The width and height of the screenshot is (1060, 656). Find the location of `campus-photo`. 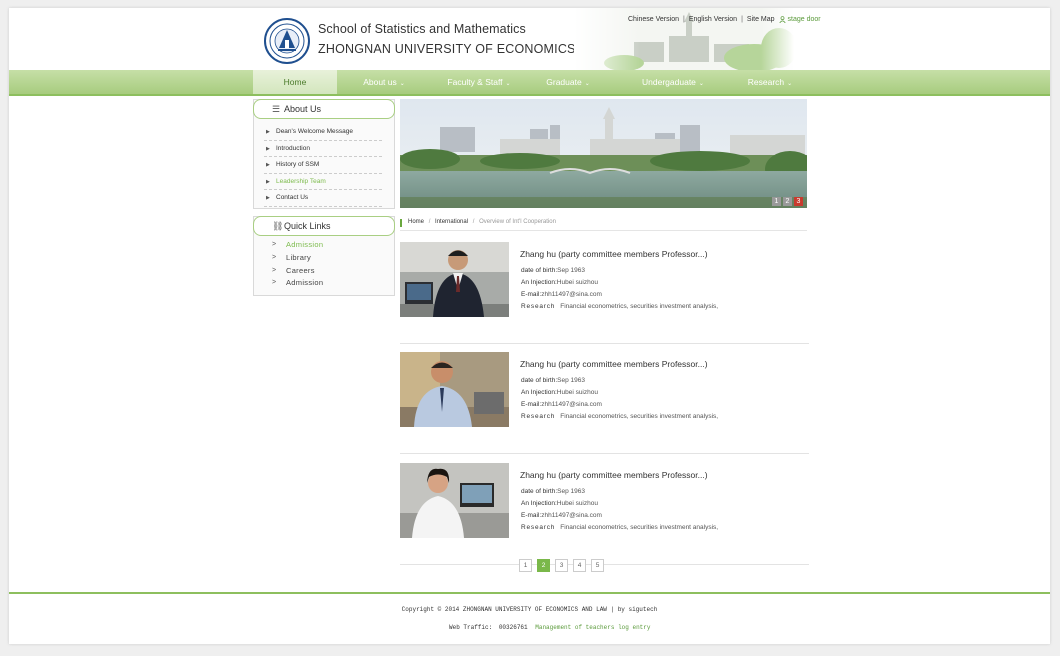

campus-photo is located at coordinates (603, 153).